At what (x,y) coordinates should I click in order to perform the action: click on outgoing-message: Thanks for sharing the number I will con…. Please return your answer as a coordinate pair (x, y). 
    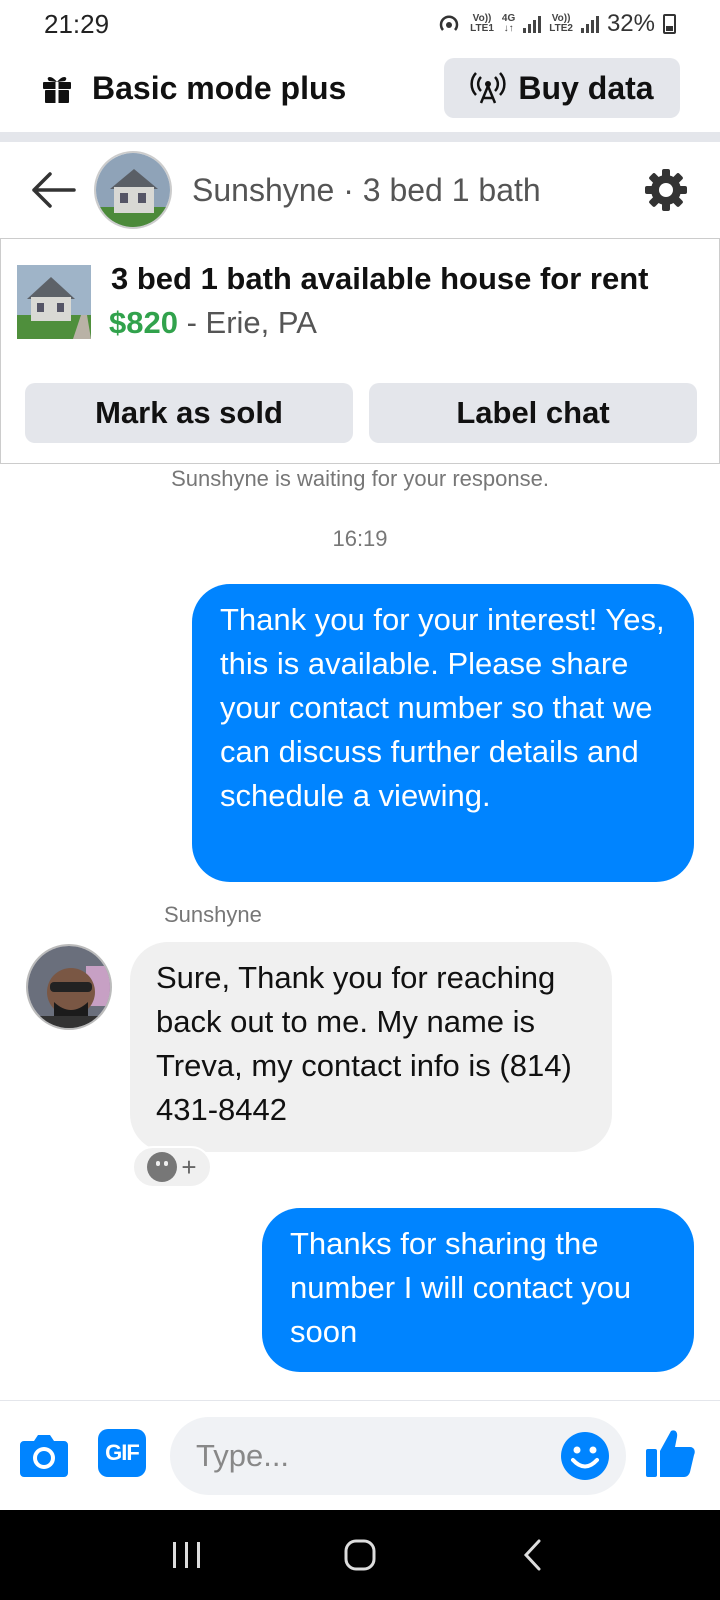
    Looking at the image, I should click on (478, 1290).